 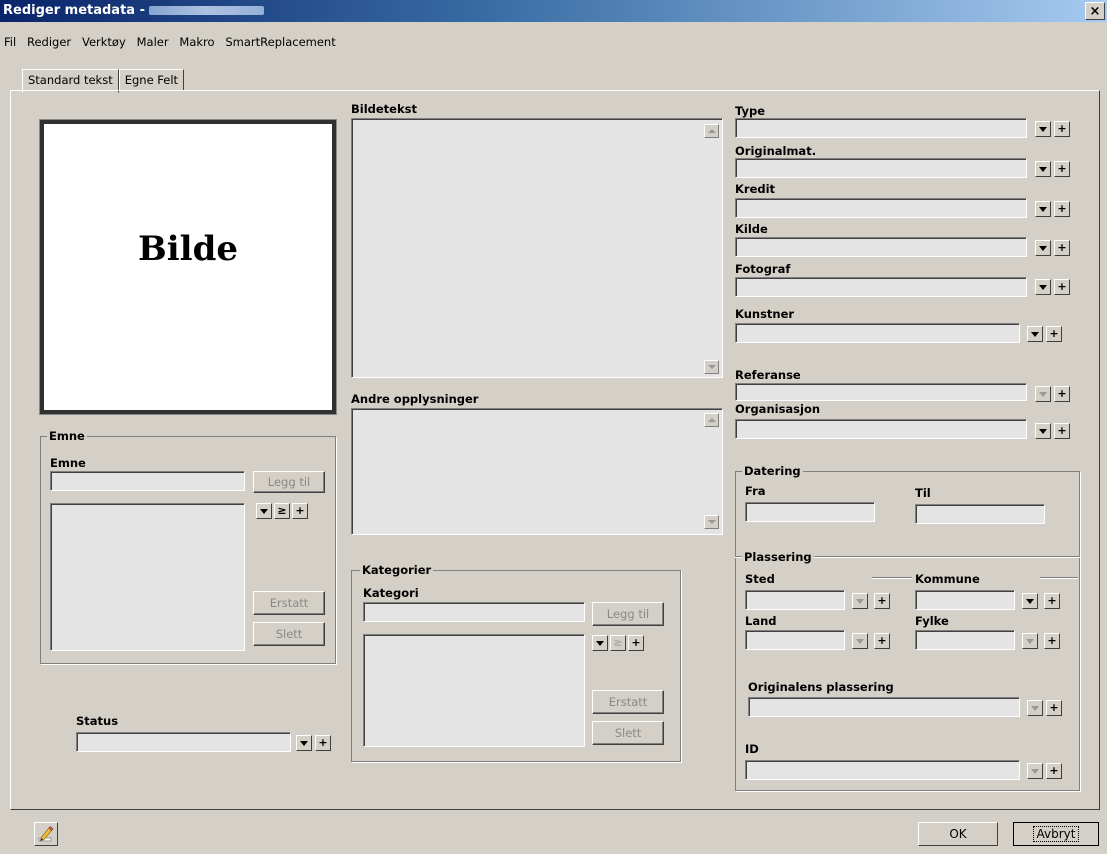 I want to click on kategori-sort-button: ≥, so click(x=618, y=643).